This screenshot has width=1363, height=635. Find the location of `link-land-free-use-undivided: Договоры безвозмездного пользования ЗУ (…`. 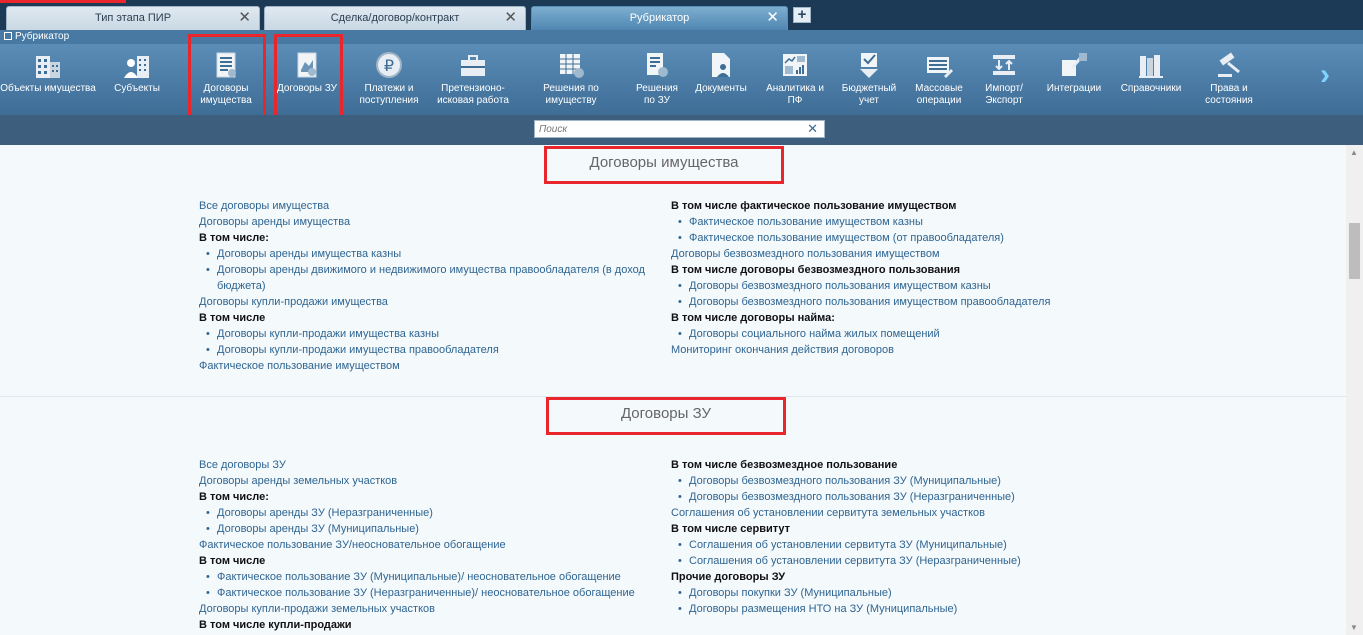

link-land-free-use-undivided: Договоры безвозмездного пользования ЗУ (… is located at coordinates (906, 497).